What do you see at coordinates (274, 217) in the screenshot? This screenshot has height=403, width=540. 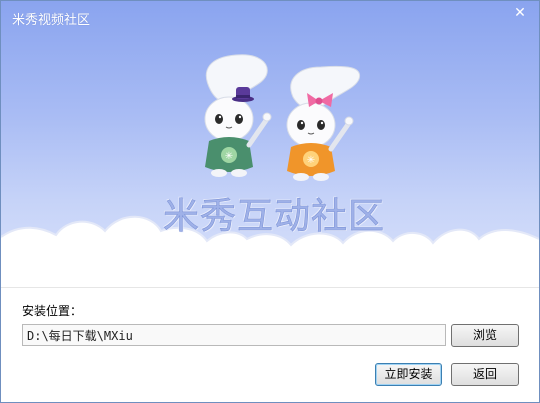 I see `brand-logo-text: 米秀互动社区` at bounding box center [274, 217].